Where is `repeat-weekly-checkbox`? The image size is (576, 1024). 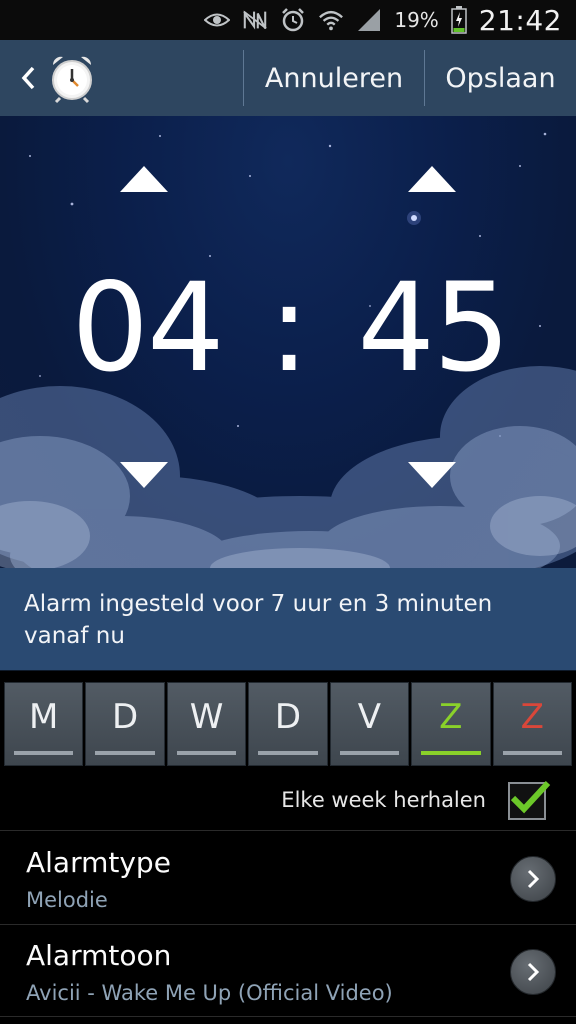 repeat-weekly-checkbox is located at coordinates (529, 800).